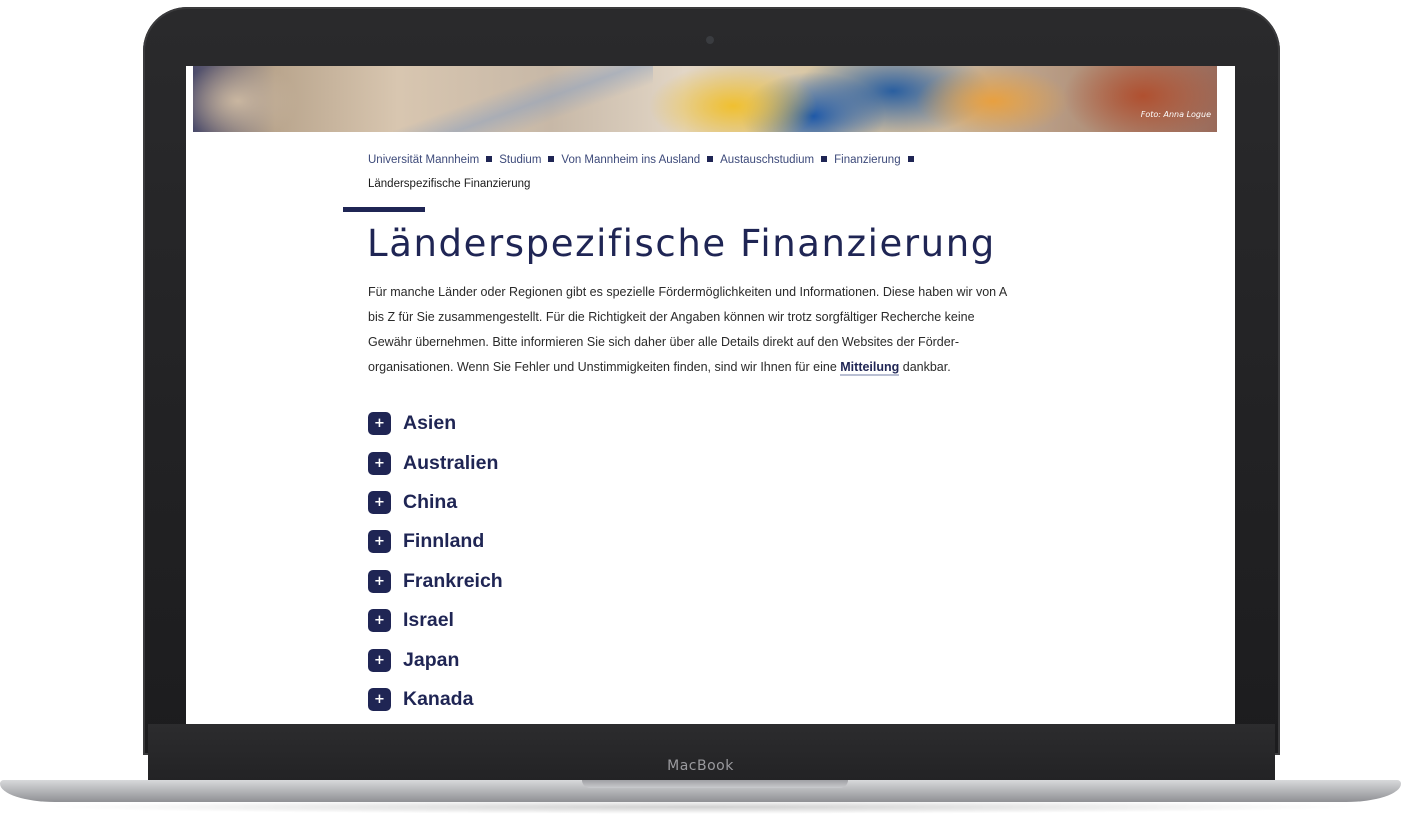 The height and width of the screenshot is (822, 1401). What do you see at coordinates (438, 698) in the screenshot?
I see `accordion-label: Kanada` at bounding box center [438, 698].